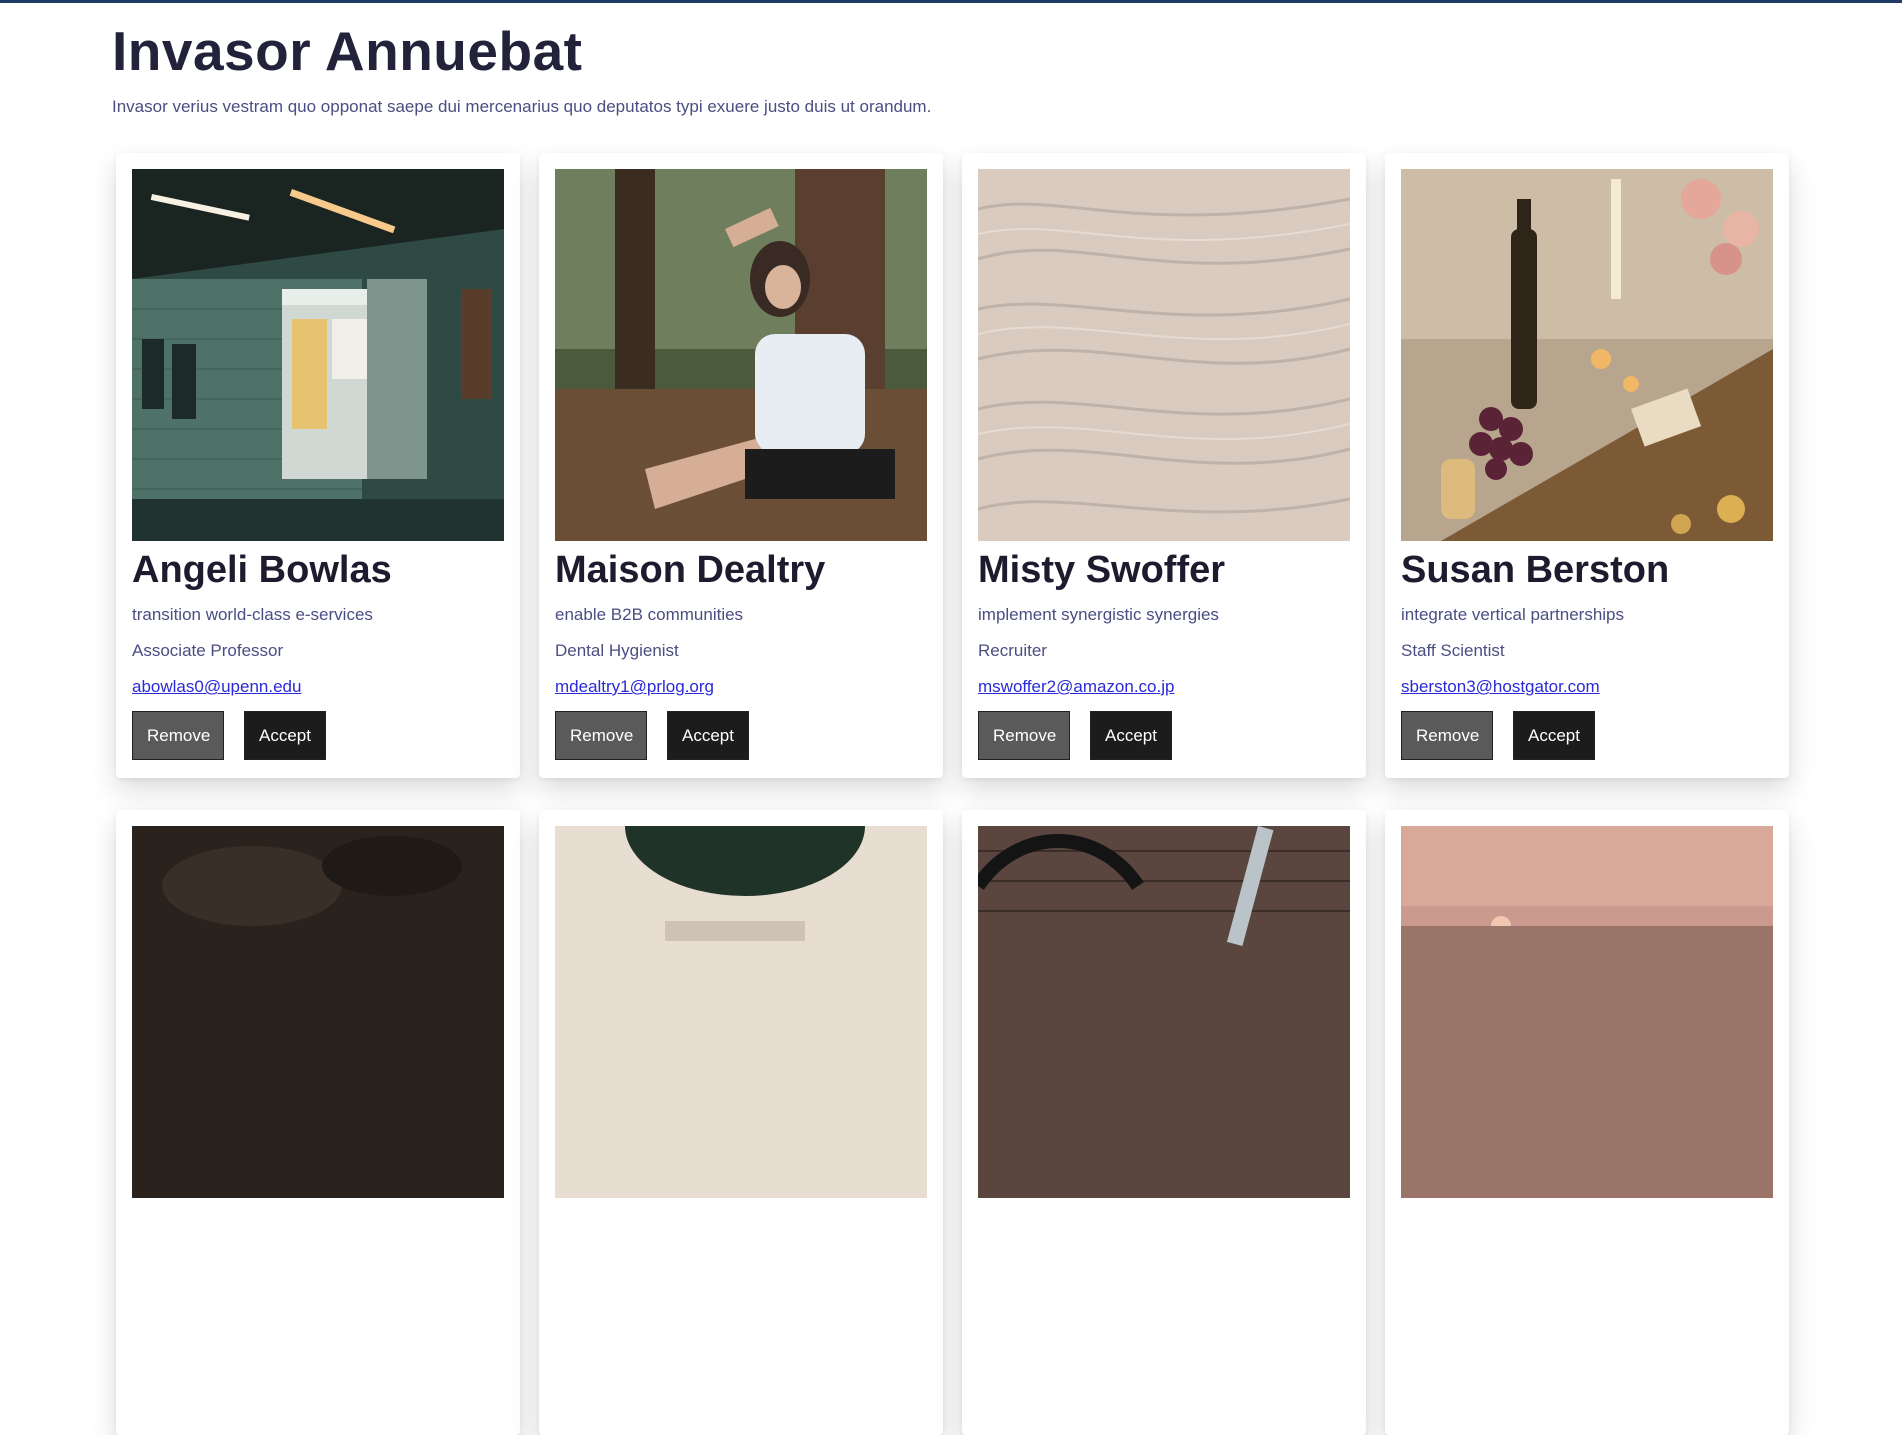 Image resolution: width=1902 pixels, height=1435 pixels. What do you see at coordinates (617, 650) in the screenshot?
I see `profile-job-title: Dental Hygienist` at bounding box center [617, 650].